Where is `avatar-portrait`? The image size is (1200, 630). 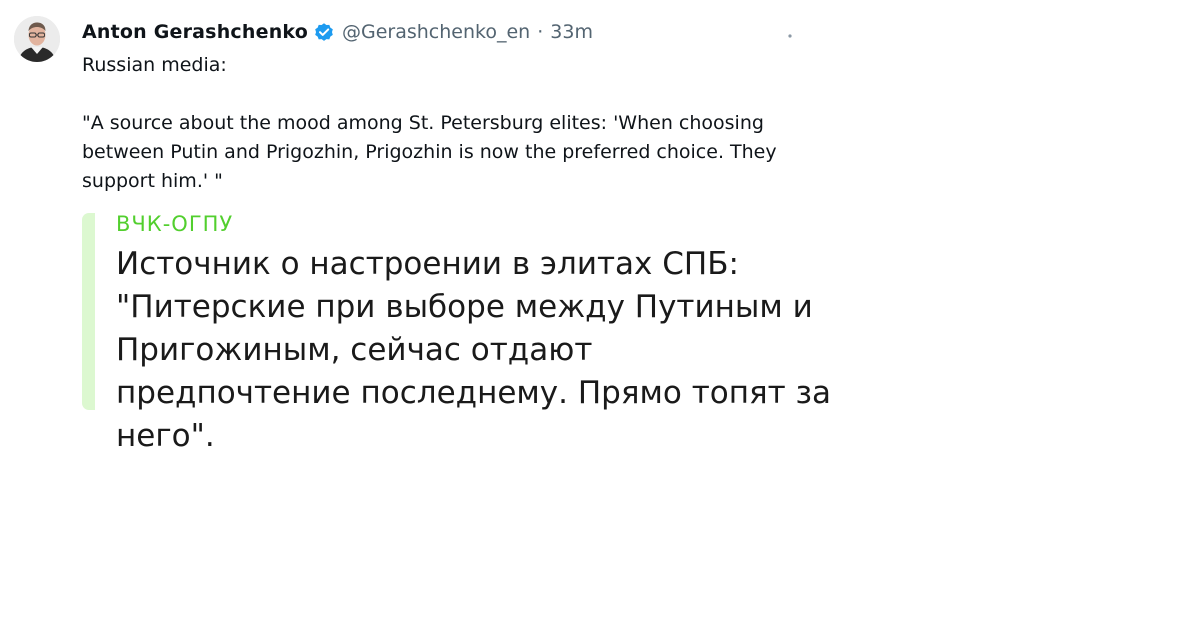
avatar-portrait is located at coordinates (37, 39).